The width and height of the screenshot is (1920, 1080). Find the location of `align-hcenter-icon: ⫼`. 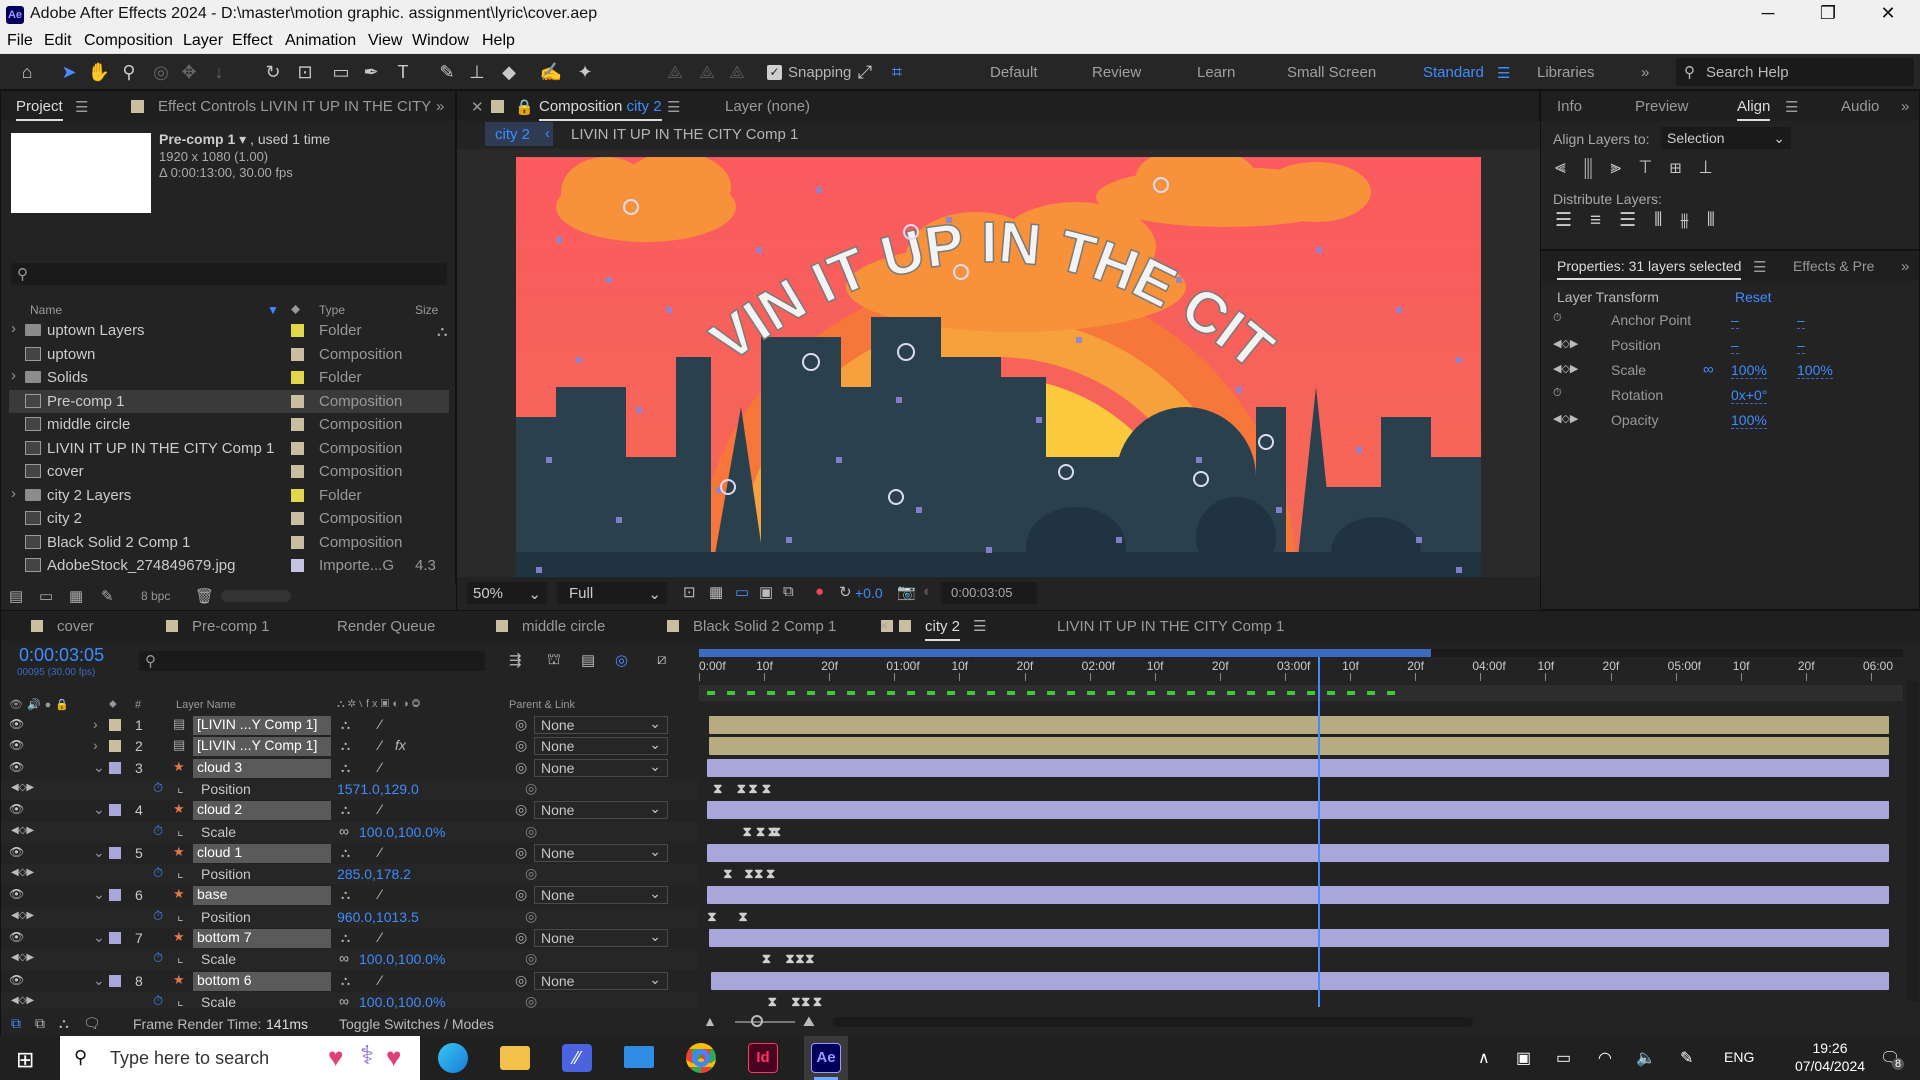

align-hcenter-icon: ⫼ is located at coordinates (1597, 167).